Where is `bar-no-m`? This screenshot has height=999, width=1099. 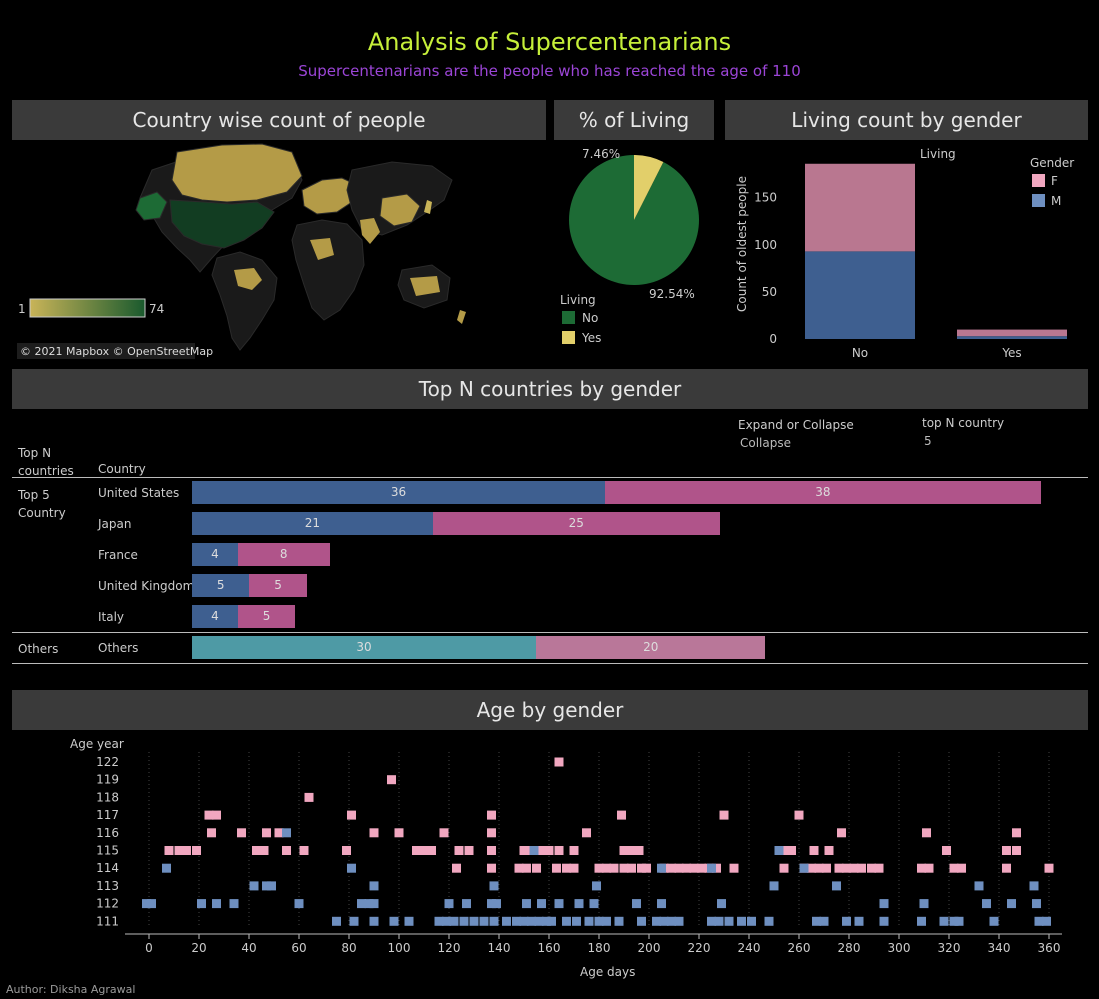
bar-no-m is located at coordinates (860, 295).